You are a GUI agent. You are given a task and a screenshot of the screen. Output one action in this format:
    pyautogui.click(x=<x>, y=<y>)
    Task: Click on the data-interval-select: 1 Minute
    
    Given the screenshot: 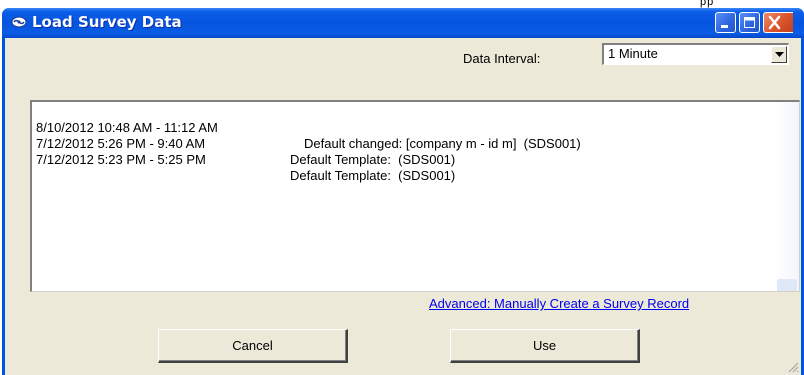 What is the action you would take?
    pyautogui.click(x=695, y=54)
    